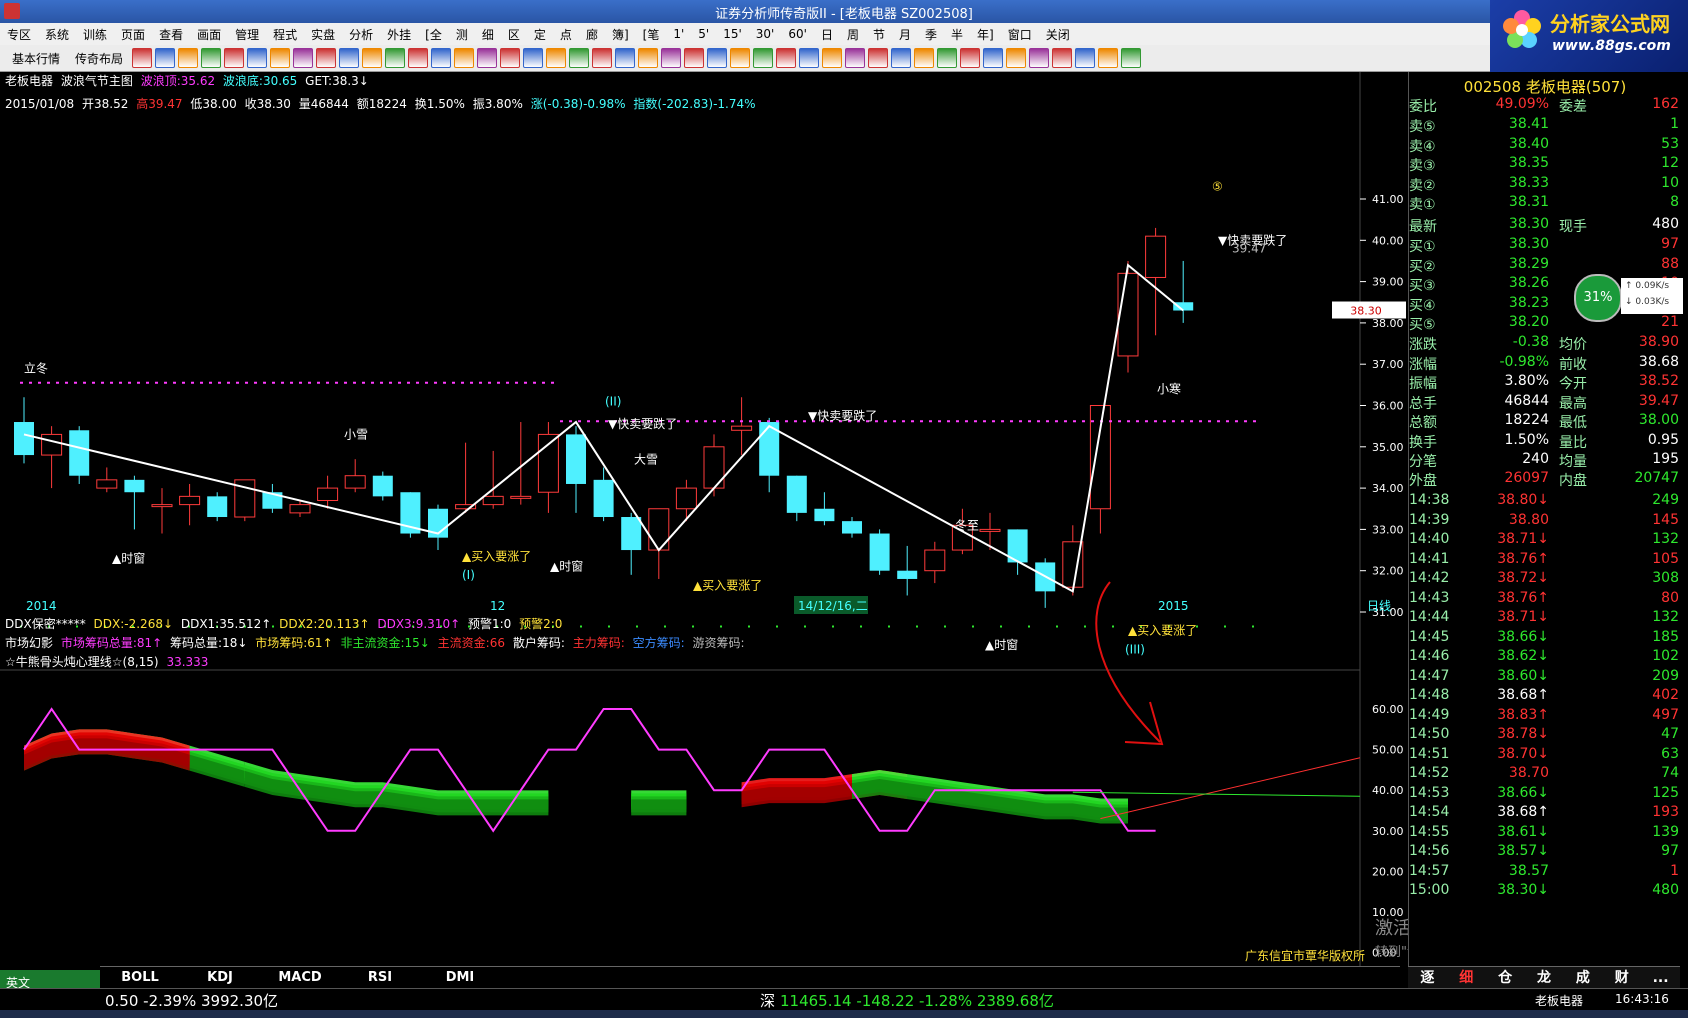 This screenshot has height=1018, width=1688. Describe the element at coordinates (1505, 978) in the screenshot. I see `side-tab: 仓` at that location.